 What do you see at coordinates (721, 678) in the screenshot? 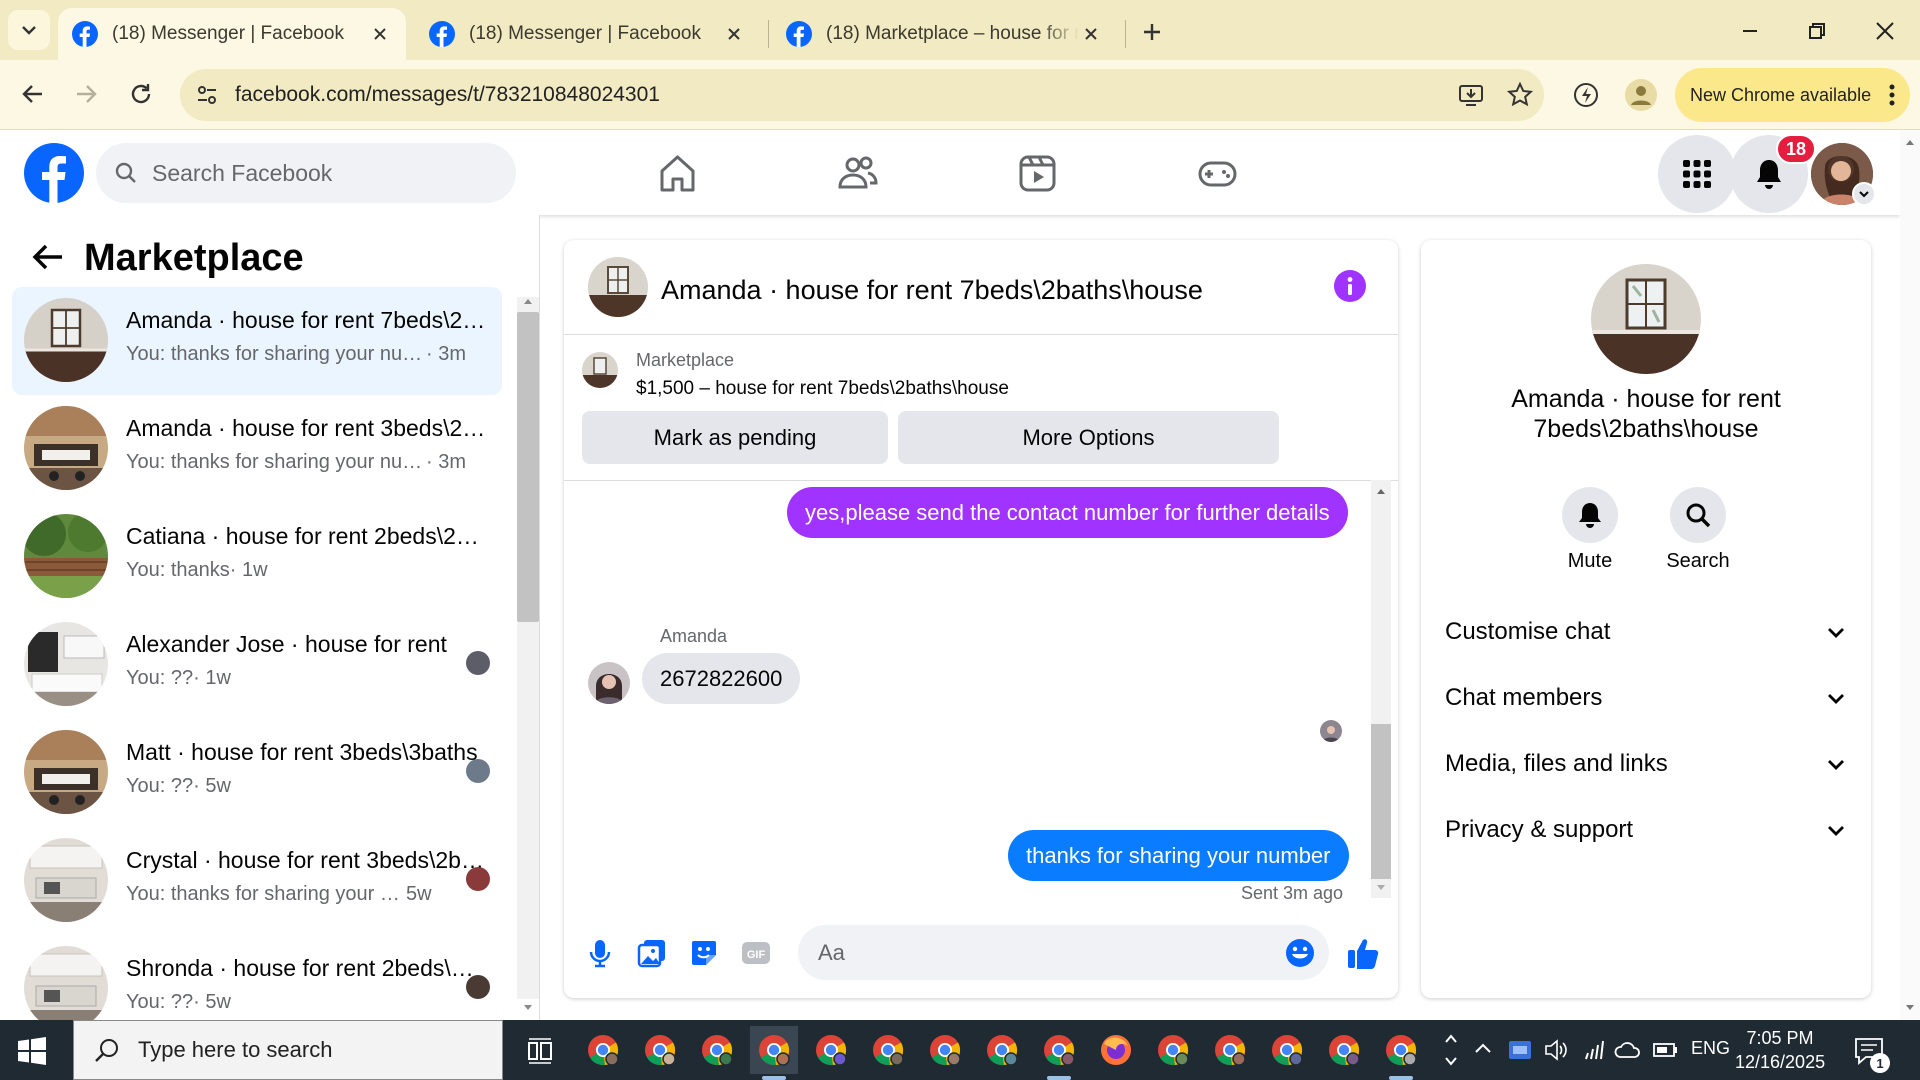
I see `incoming-message: 2672822600` at bounding box center [721, 678].